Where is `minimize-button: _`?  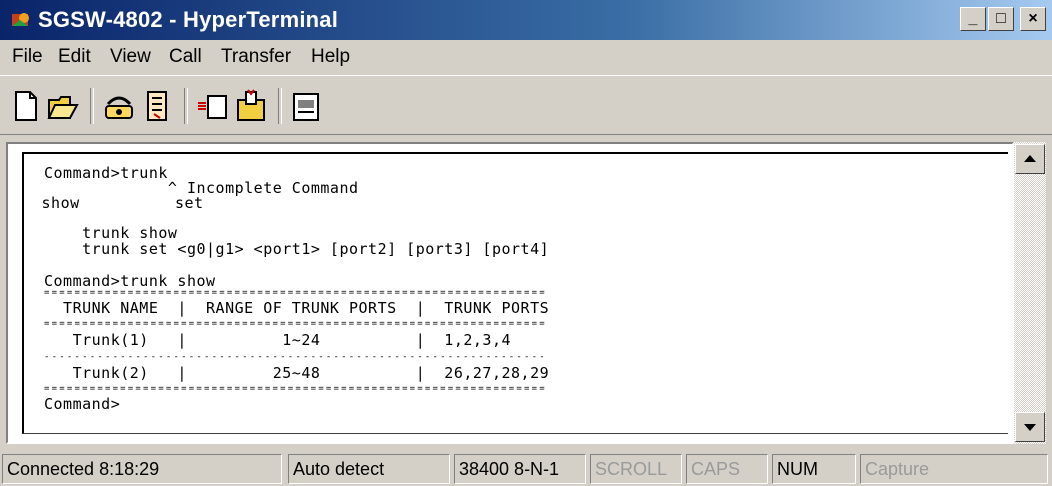 minimize-button: _ is located at coordinates (973, 19).